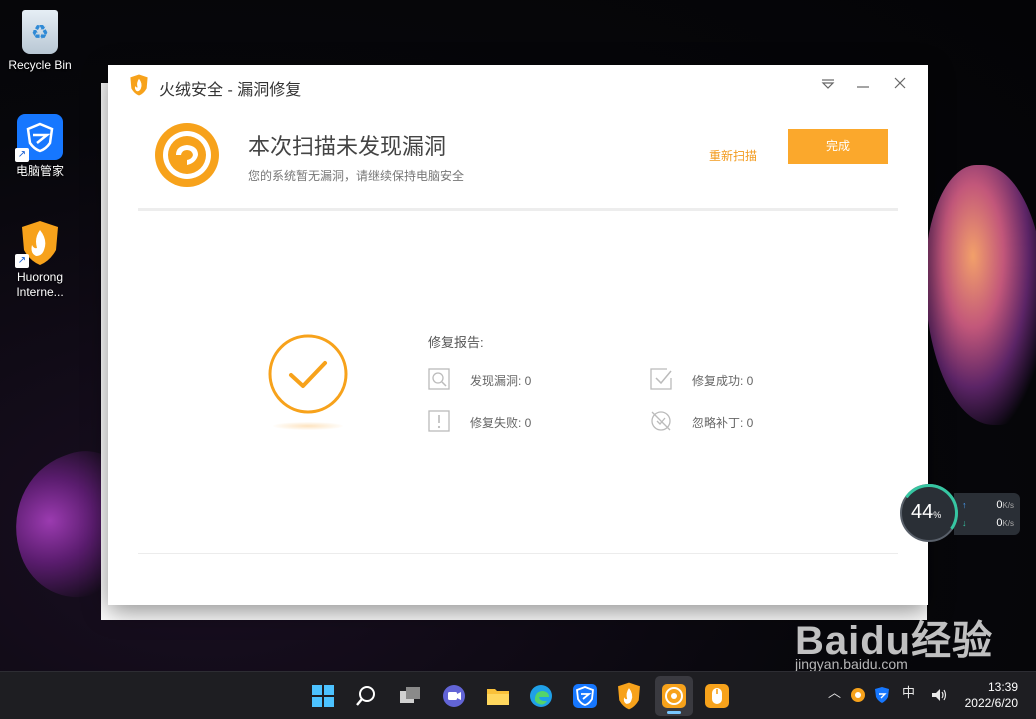 The image size is (1036, 719). Describe the element at coordinates (991, 703) in the screenshot. I see `clock-date: 2022/6/20` at that location.